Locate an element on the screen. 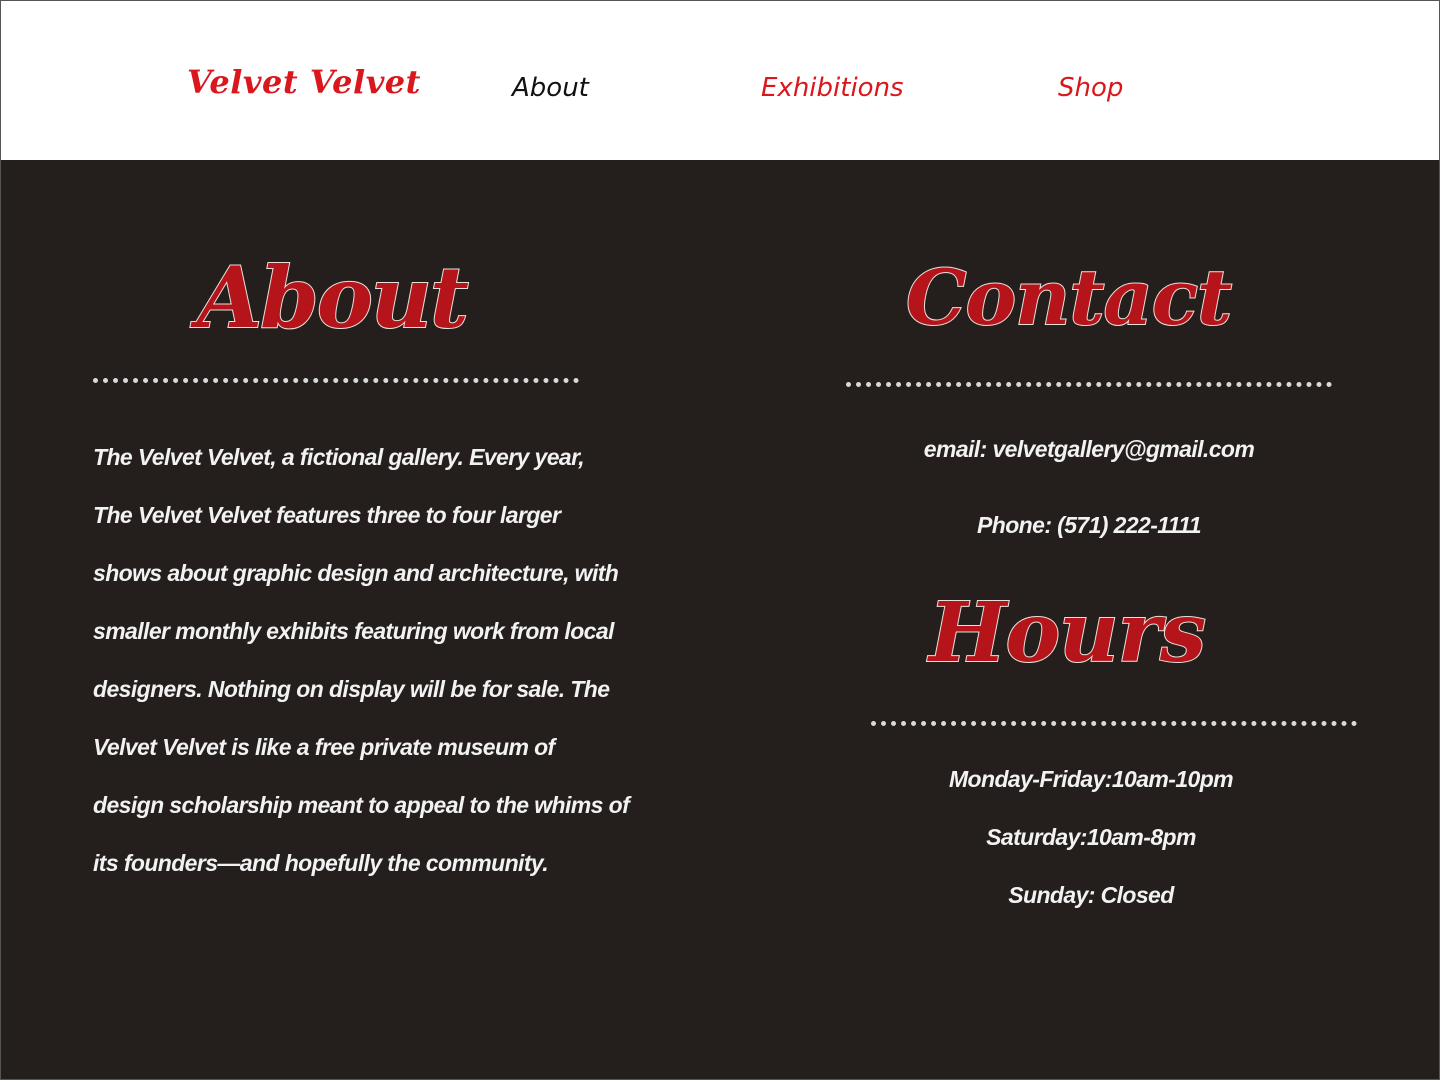 This screenshot has width=1440, height=1080. hours-heading: Hours is located at coordinates (1067, 633).